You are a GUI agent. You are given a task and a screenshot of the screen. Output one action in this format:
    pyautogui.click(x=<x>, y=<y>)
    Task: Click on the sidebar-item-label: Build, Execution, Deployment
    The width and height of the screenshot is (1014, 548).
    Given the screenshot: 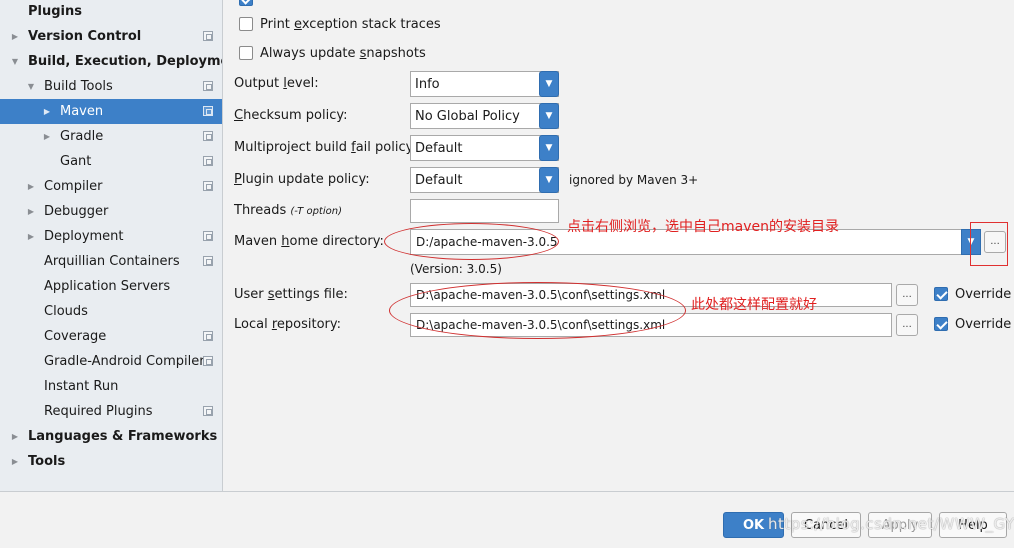 What is the action you would take?
    pyautogui.click(x=125, y=61)
    